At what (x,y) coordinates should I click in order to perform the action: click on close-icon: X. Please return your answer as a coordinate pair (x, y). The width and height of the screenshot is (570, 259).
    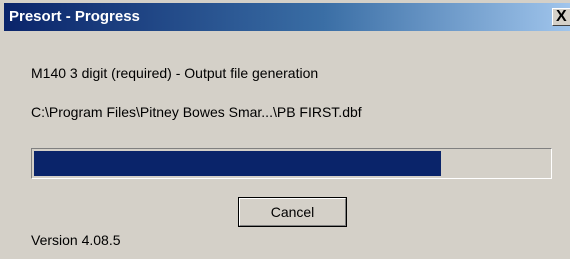
    Looking at the image, I should click on (561, 16).